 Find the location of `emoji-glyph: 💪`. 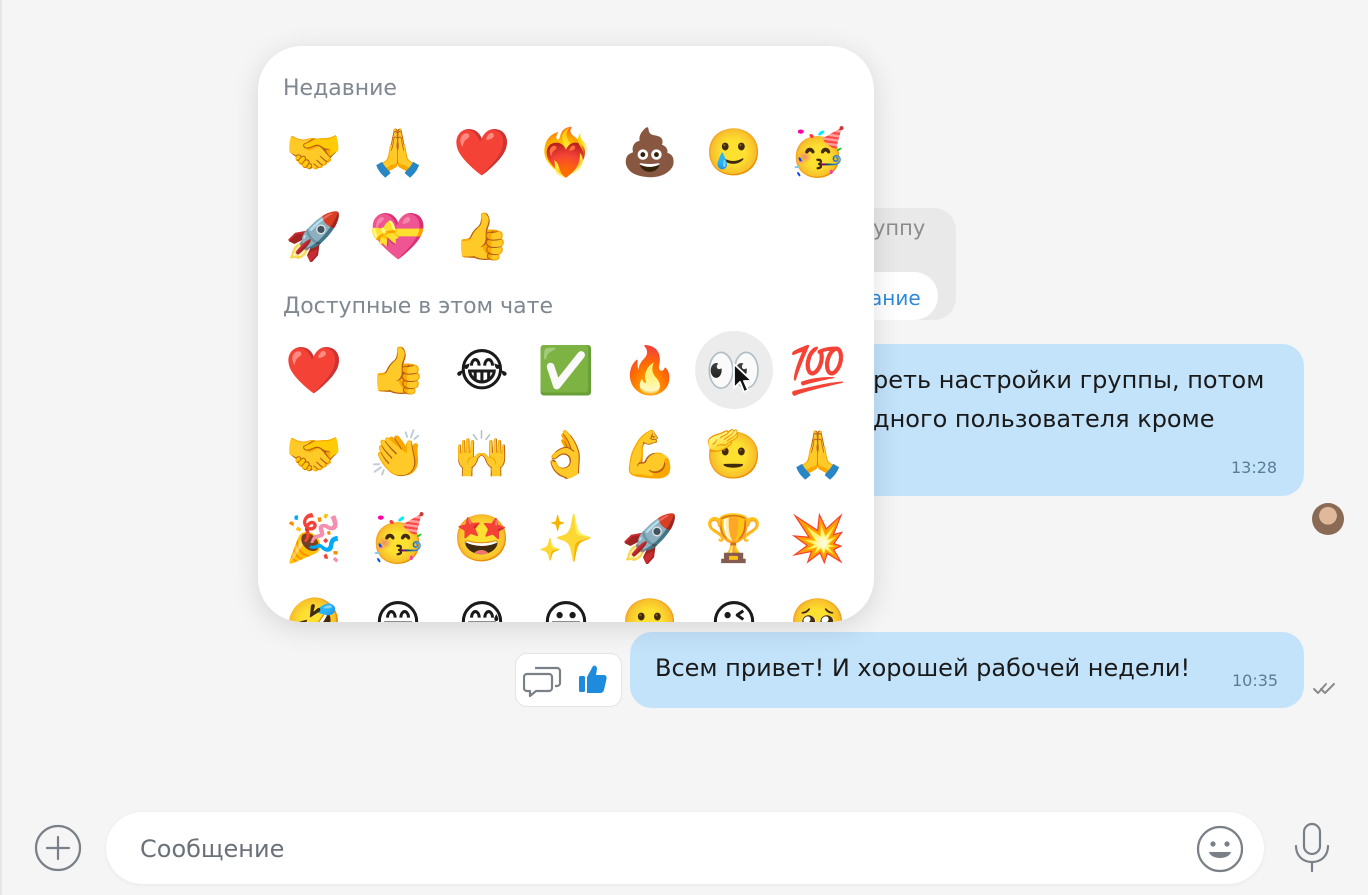

emoji-glyph: 💪 is located at coordinates (650, 454).